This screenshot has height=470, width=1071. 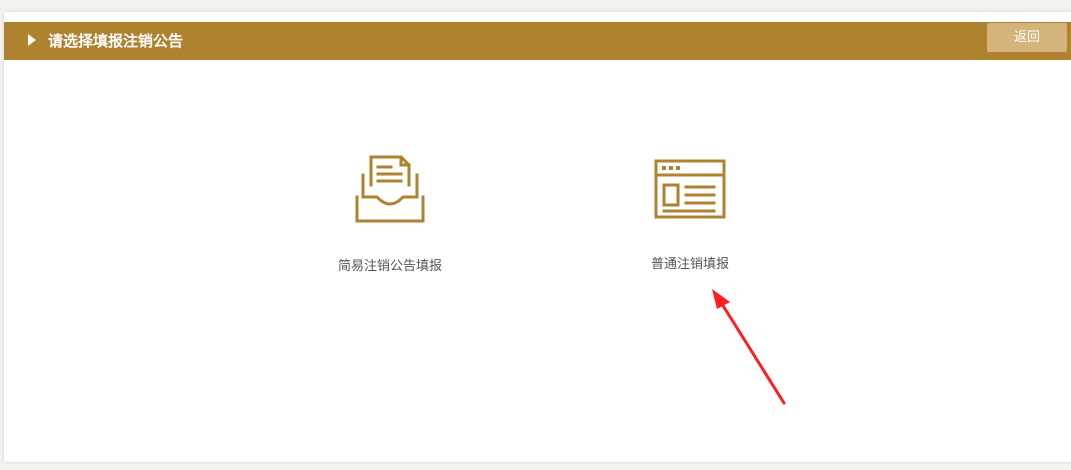 What do you see at coordinates (690, 189) in the screenshot?
I see `browser-window-form-icon` at bounding box center [690, 189].